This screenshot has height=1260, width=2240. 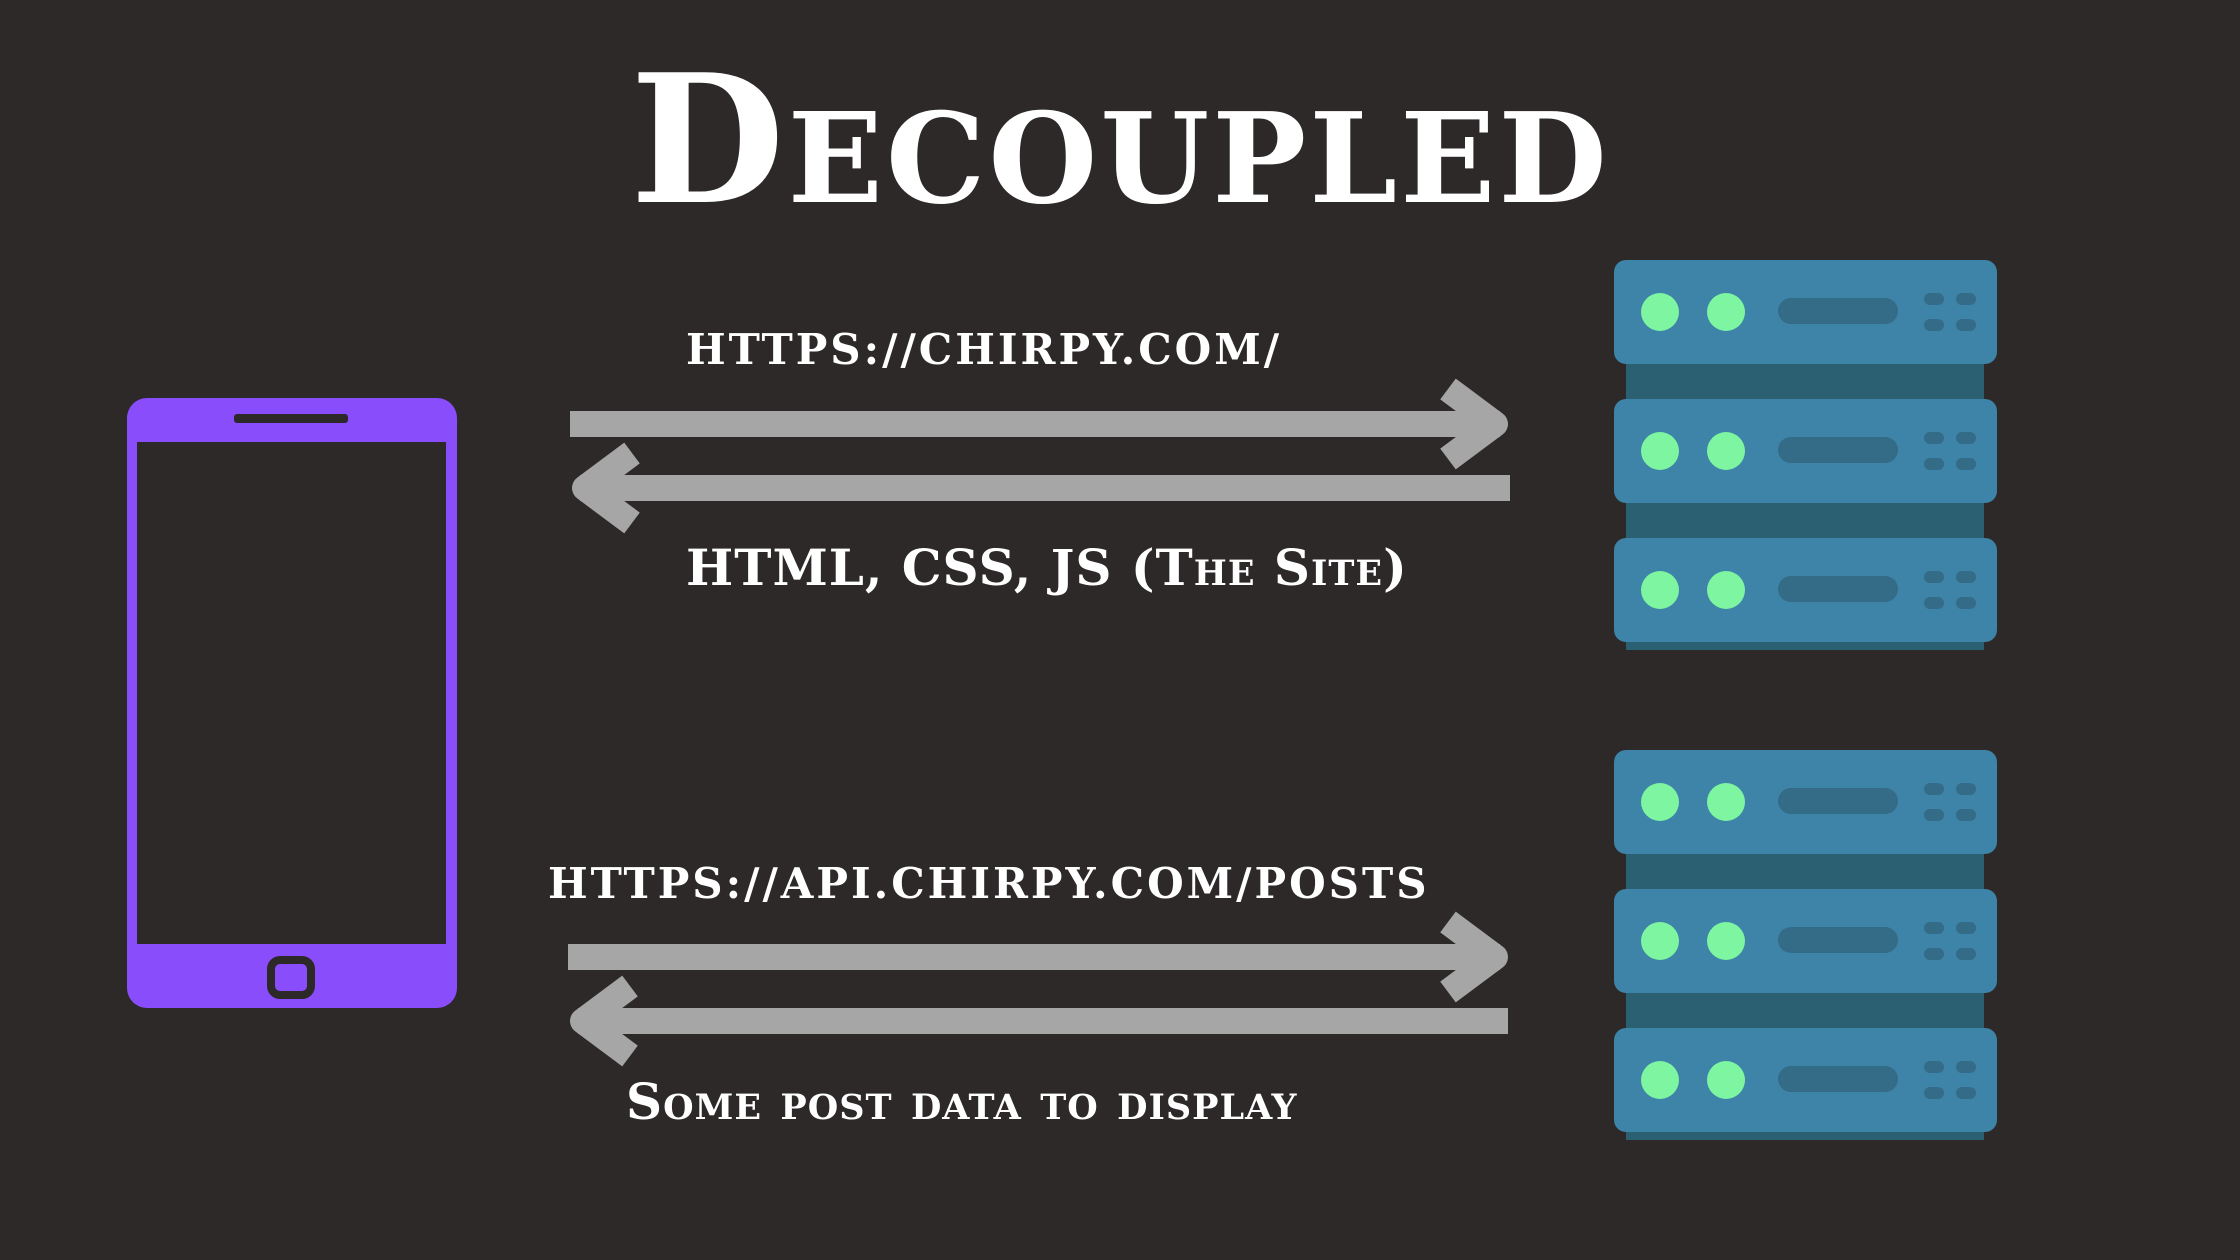 I want to click on phone-speaker, so click(x=291, y=418).